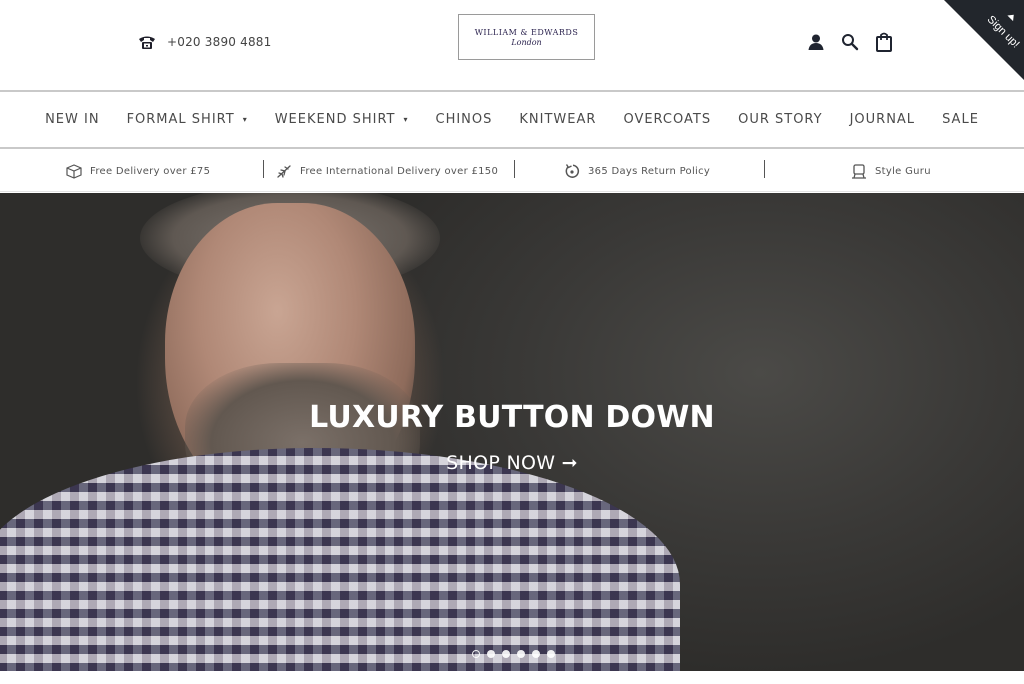 The height and width of the screenshot is (684, 1024). I want to click on nav-label: CHINOS, so click(464, 119).